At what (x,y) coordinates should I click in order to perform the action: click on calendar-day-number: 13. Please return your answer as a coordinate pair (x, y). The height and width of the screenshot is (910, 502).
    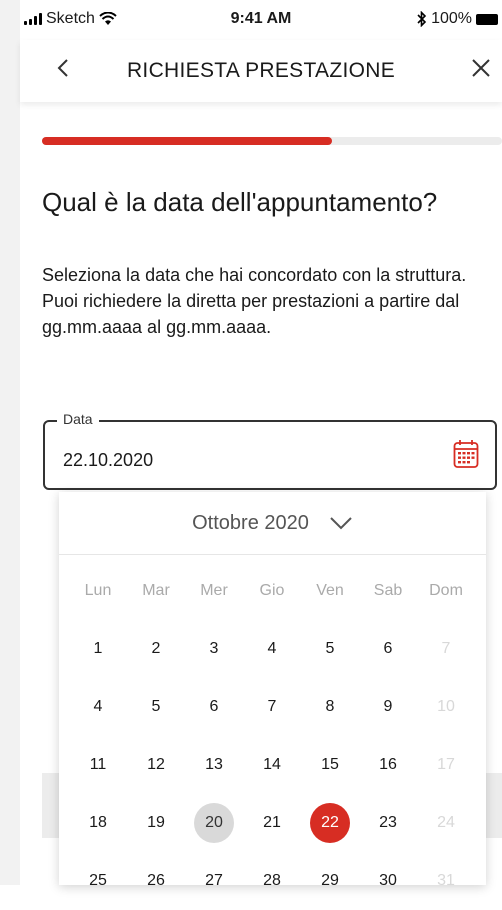
    Looking at the image, I should click on (214, 764).